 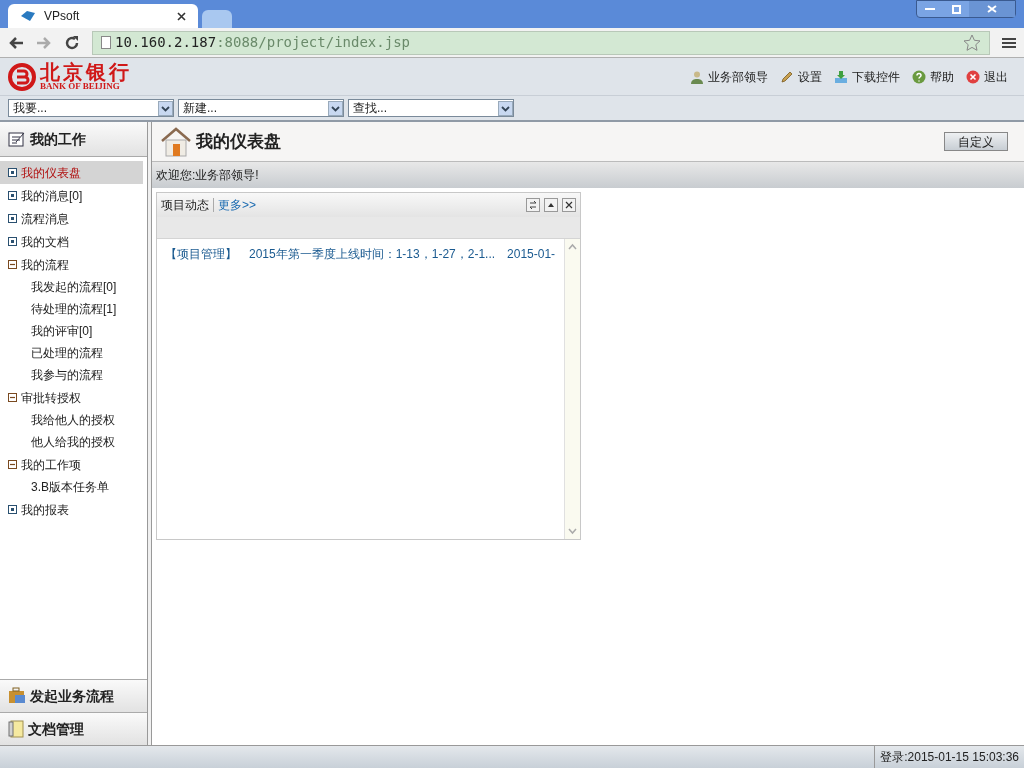 I want to click on person-icon, so click(x=697, y=76).